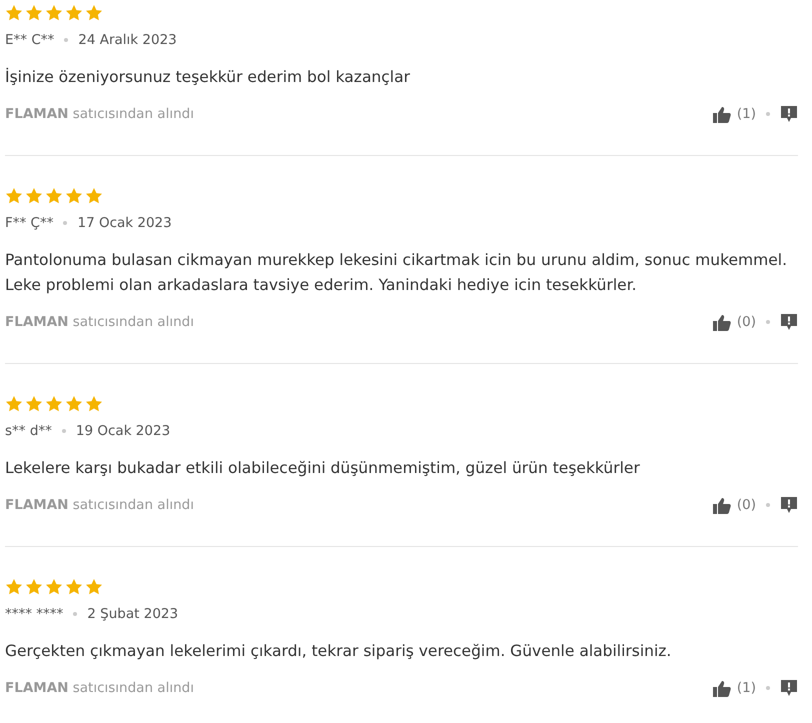 Image resolution: width=812 pixels, height=723 pixels. Describe the element at coordinates (132, 614) in the screenshot. I see `review-date: 2 Şubat 2023` at that location.